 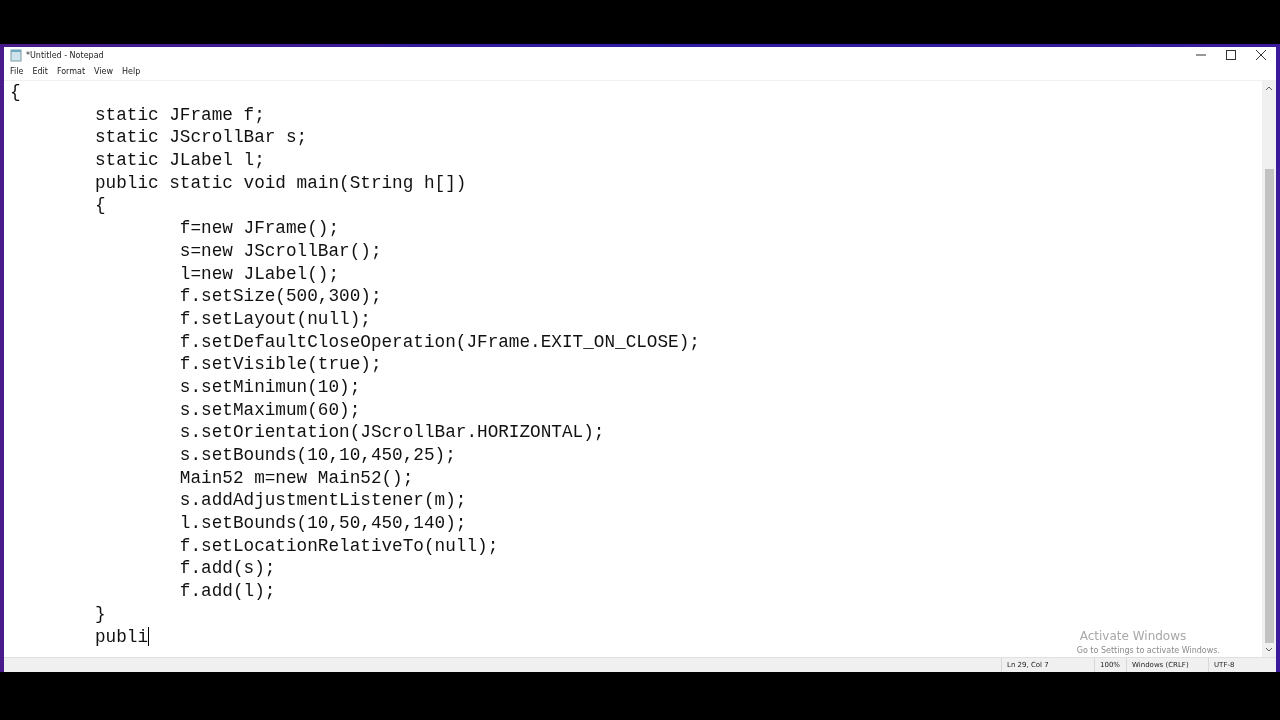 I want to click on code-line: f.setDefaultCloseOperation(JFrame.EXIT_ON_CLOSE);, so click(x=439, y=342).